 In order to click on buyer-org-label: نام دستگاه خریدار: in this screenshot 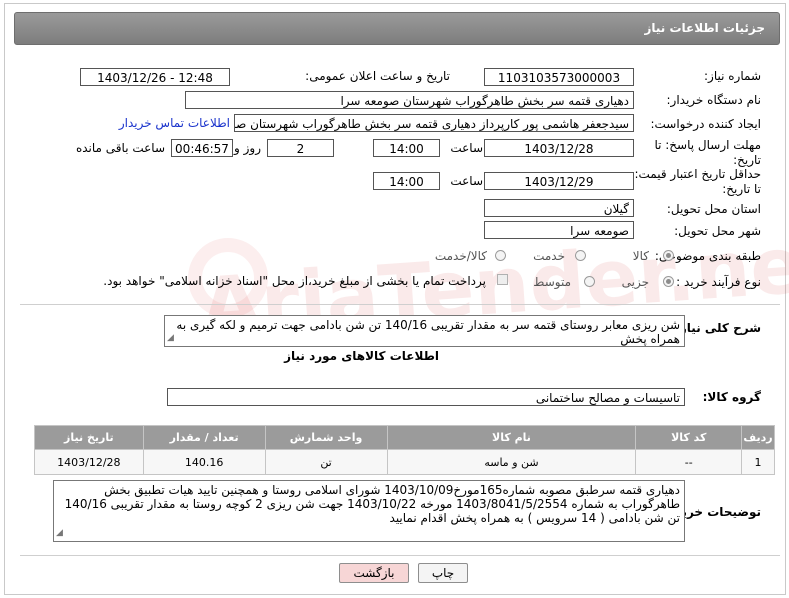, I will do `click(714, 100)`.